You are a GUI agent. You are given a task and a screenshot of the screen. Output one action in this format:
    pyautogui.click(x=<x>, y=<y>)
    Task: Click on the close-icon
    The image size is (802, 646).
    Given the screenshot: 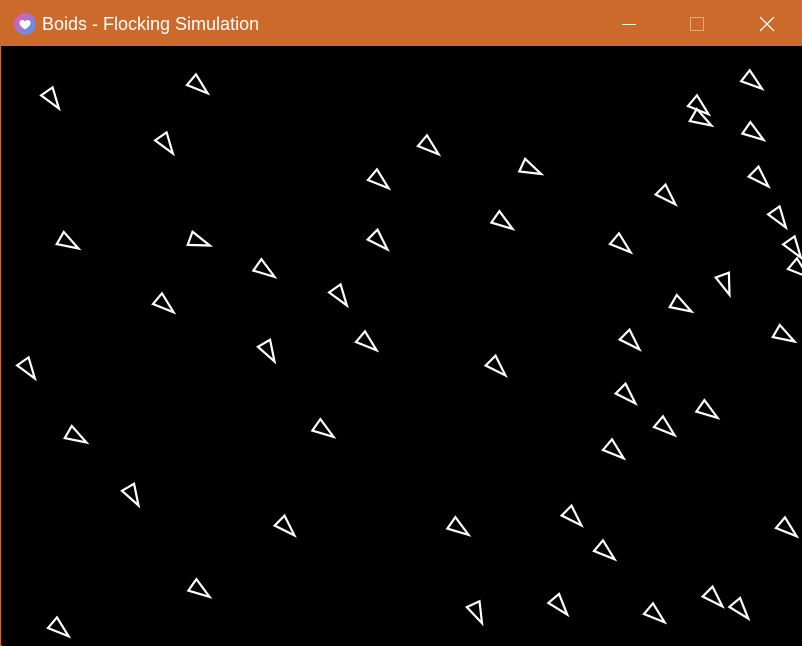 What is the action you would take?
    pyautogui.click(x=767, y=23)
    